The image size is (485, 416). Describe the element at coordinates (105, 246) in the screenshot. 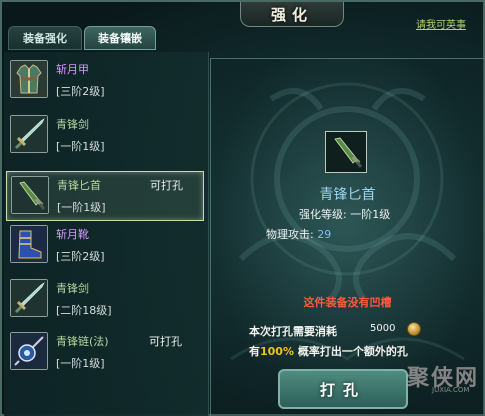

I see `list-item-boots: 斩月靴 [三阶2级]` at that location.